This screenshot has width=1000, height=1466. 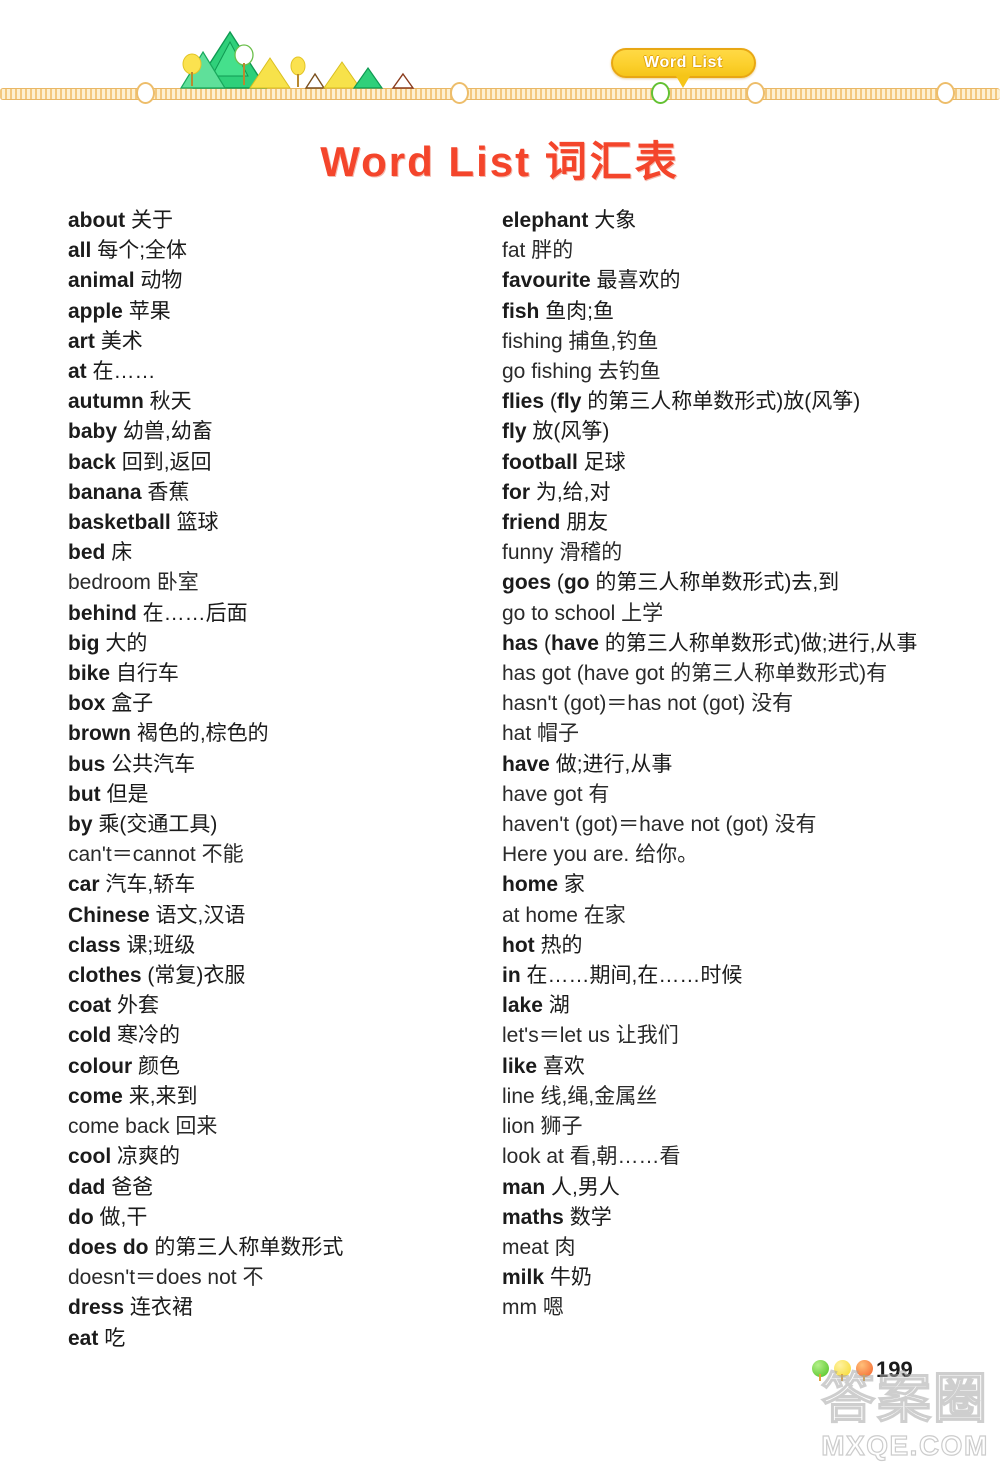 I want to click on word-term: banana, so click(x=105, y=492).